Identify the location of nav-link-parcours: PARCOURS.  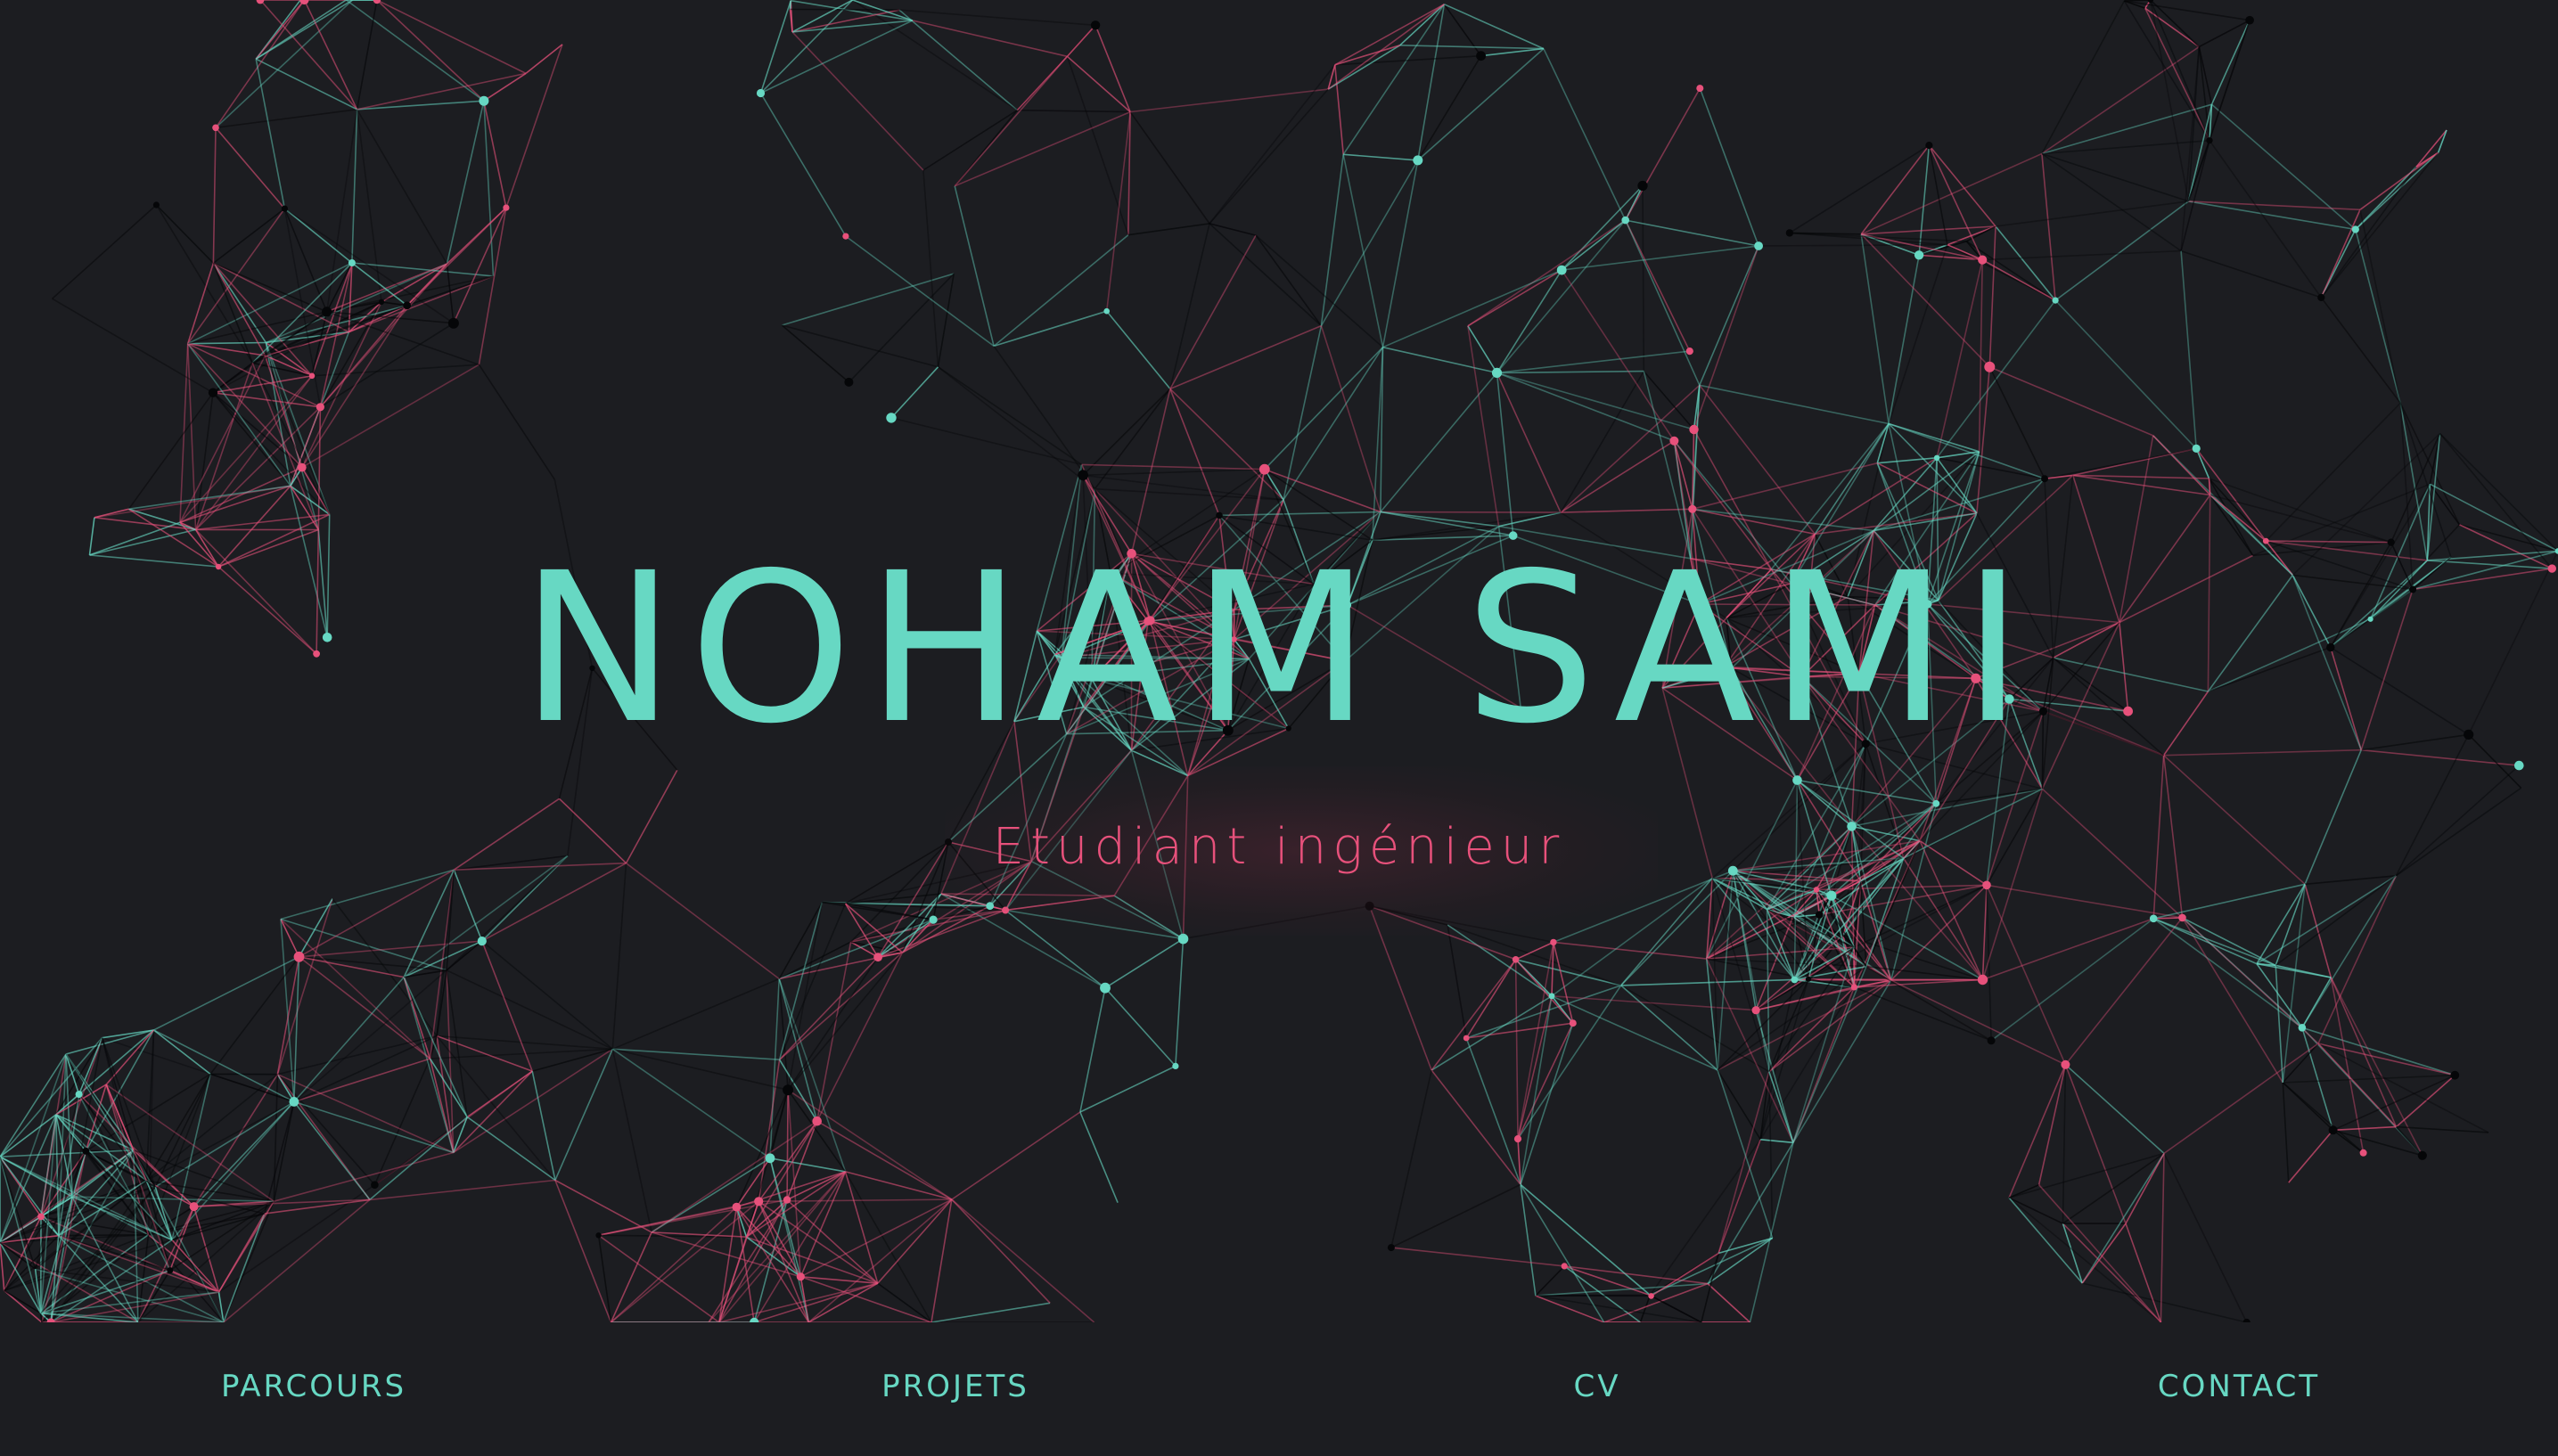
(313, 1386).